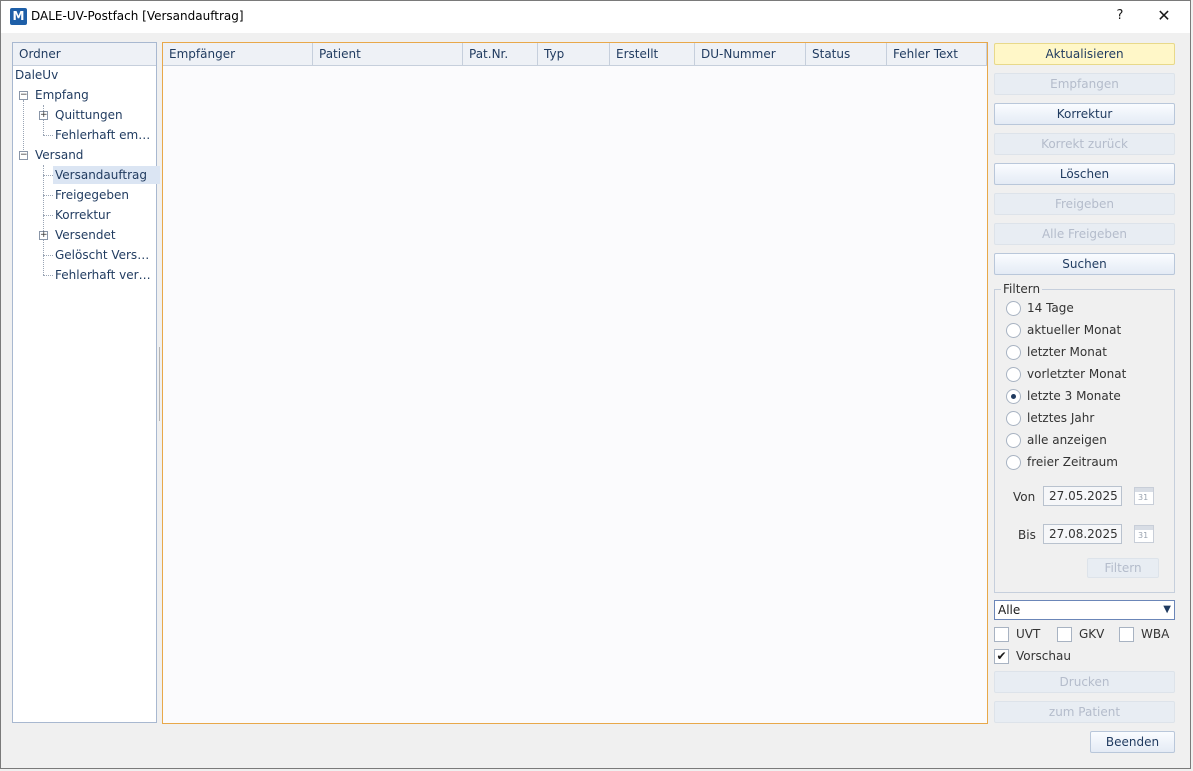 The height and width of the screenshot is (771, 1193). Describe the element at coordinates (1167, 609) in the screenshot. I see `chevron-down-icon: ▼` at that location.